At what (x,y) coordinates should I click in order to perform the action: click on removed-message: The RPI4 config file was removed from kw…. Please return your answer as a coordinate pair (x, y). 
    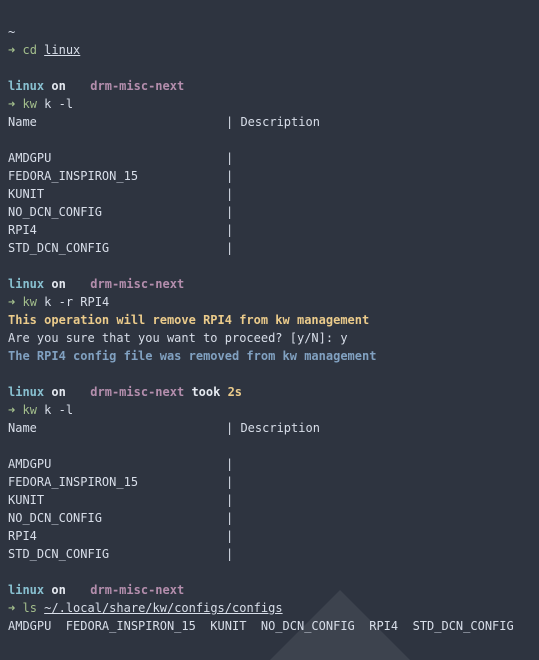
    Looking at the image, I should click on (192, 356).